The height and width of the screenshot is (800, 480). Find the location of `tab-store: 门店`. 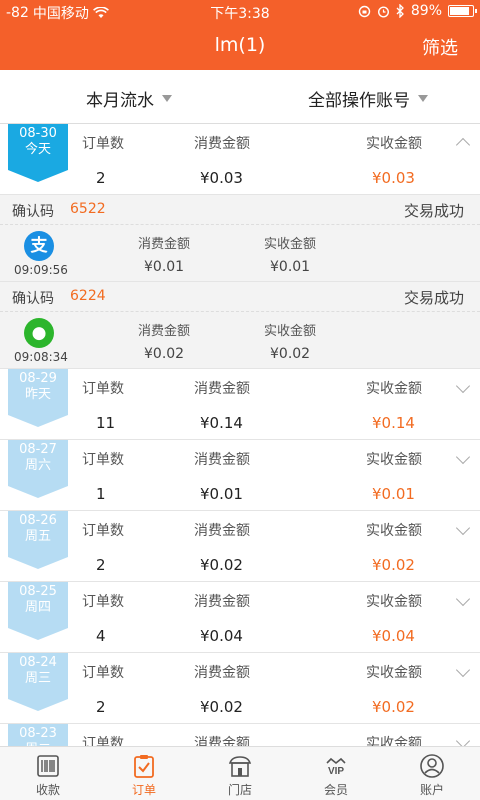

tab-store: 门店 is located at coordinates (240, 773).